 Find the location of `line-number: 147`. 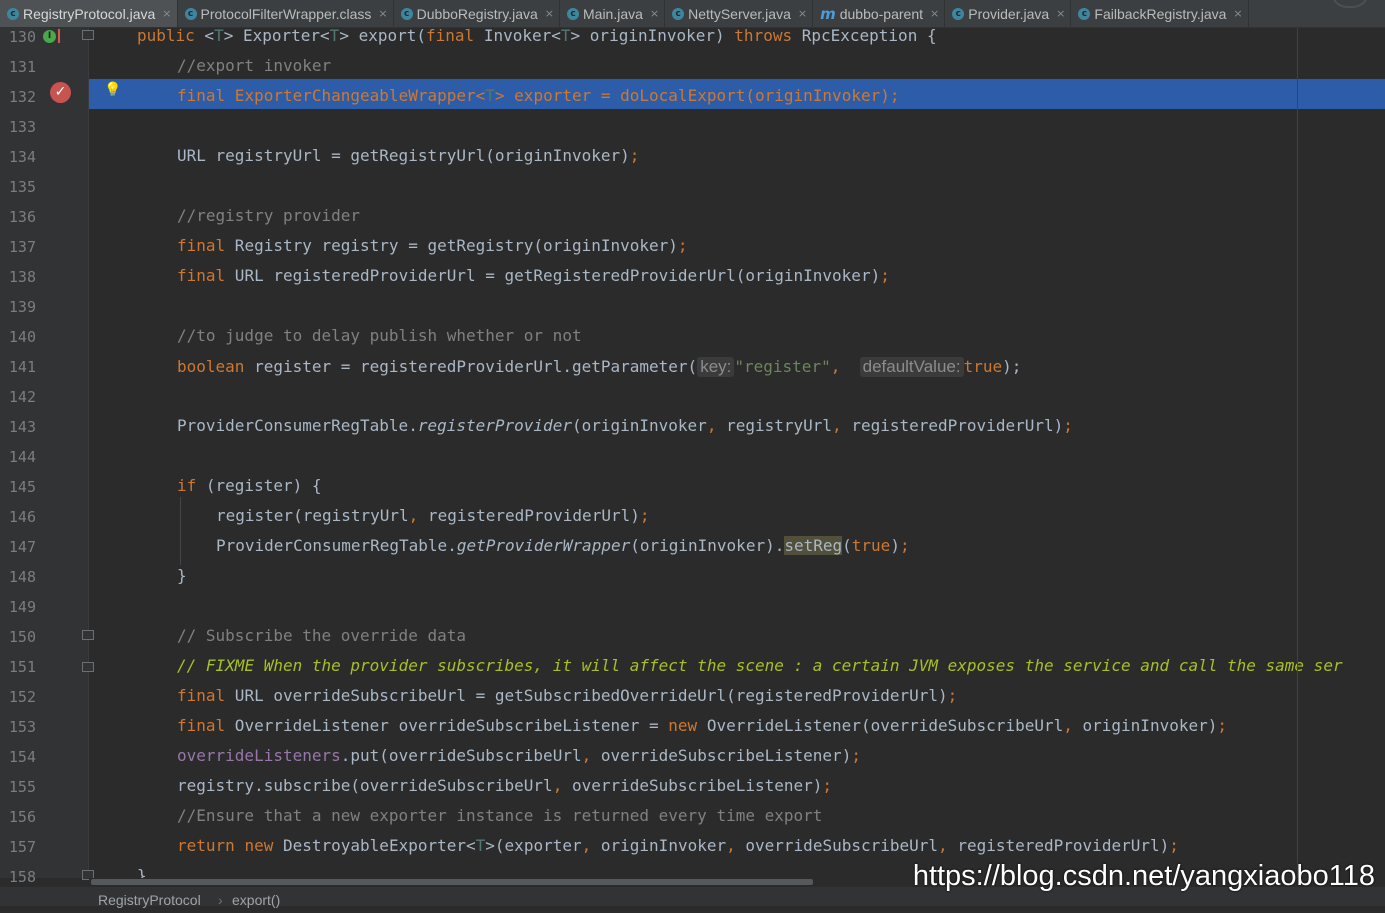

line-number: 147 is located at coordinates (22, 547).